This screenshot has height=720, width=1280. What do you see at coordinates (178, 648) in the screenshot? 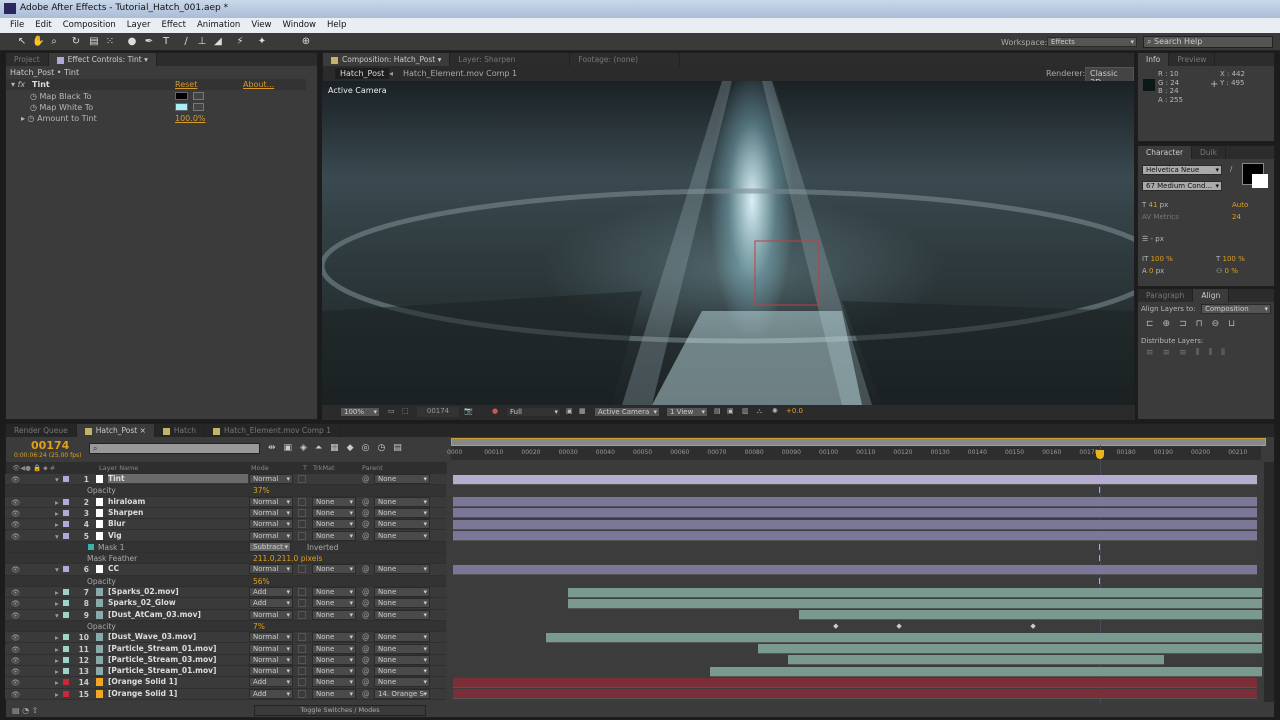
I see `layer-name: [Particle_Stream_01.mov]` at bounding box center [178, 648].